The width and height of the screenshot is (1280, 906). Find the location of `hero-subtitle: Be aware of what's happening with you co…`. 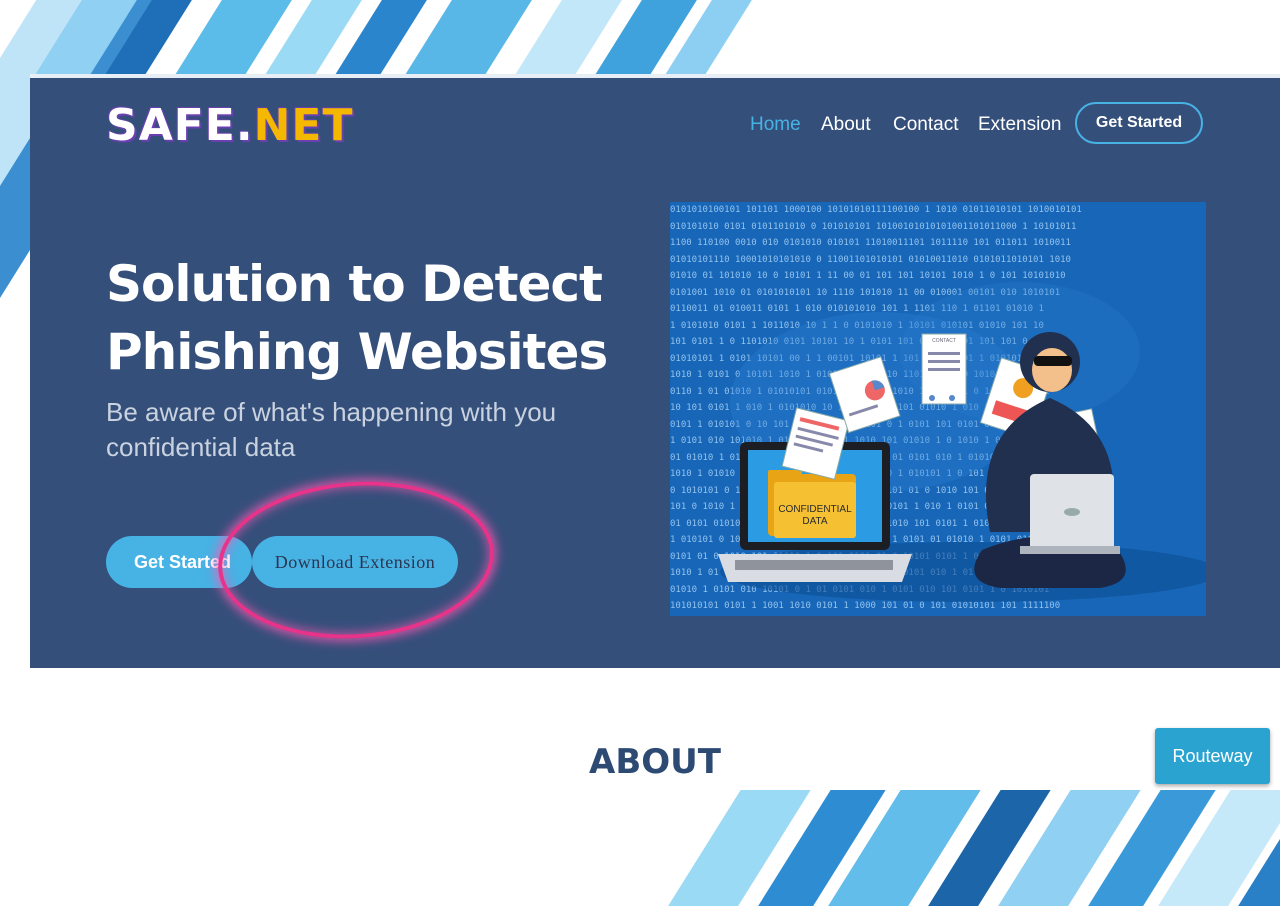

hero-subtitle: Be aware of what's happening with you co… is located at coordinates (336, 430).